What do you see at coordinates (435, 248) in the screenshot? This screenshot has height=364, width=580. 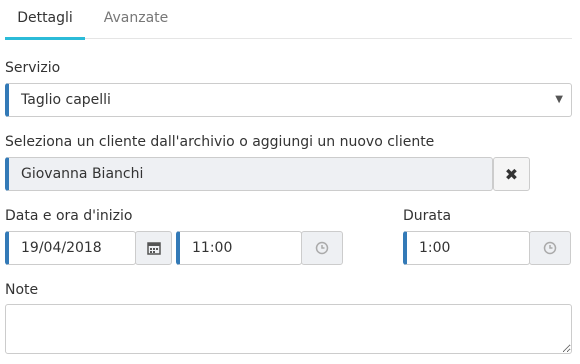 I see `duration-value: 1:00` at bounding box center [435, 248].